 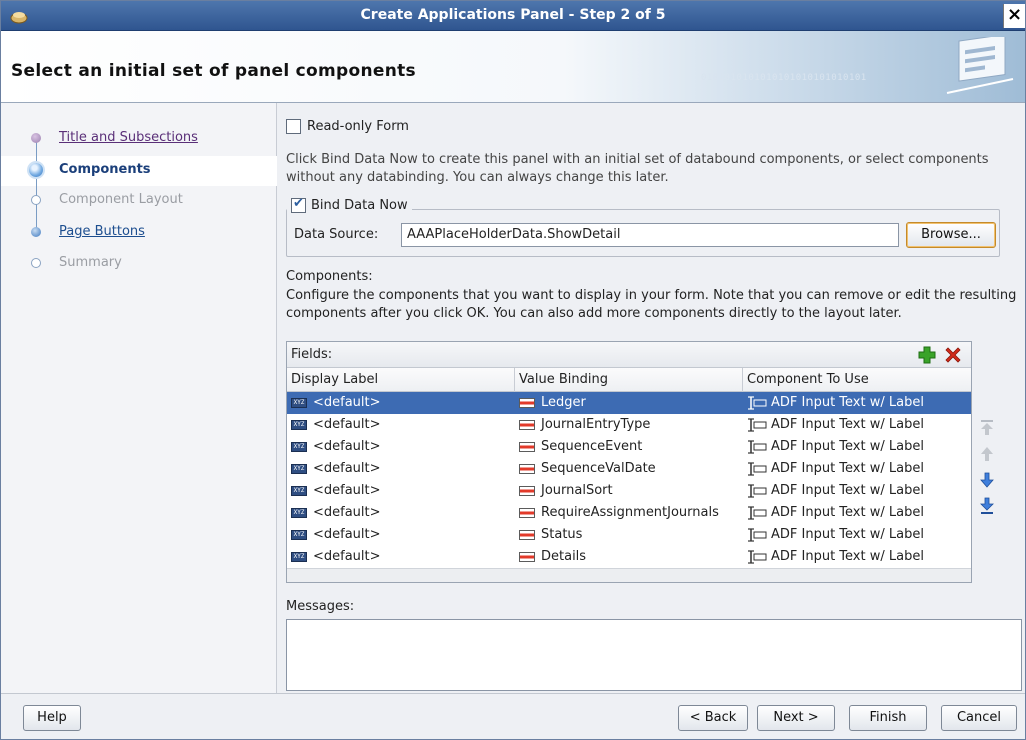 What do you see at coordinates (52, 718) in the screenshot?
I see `help-button: Help` at bounding box center [52, 718].